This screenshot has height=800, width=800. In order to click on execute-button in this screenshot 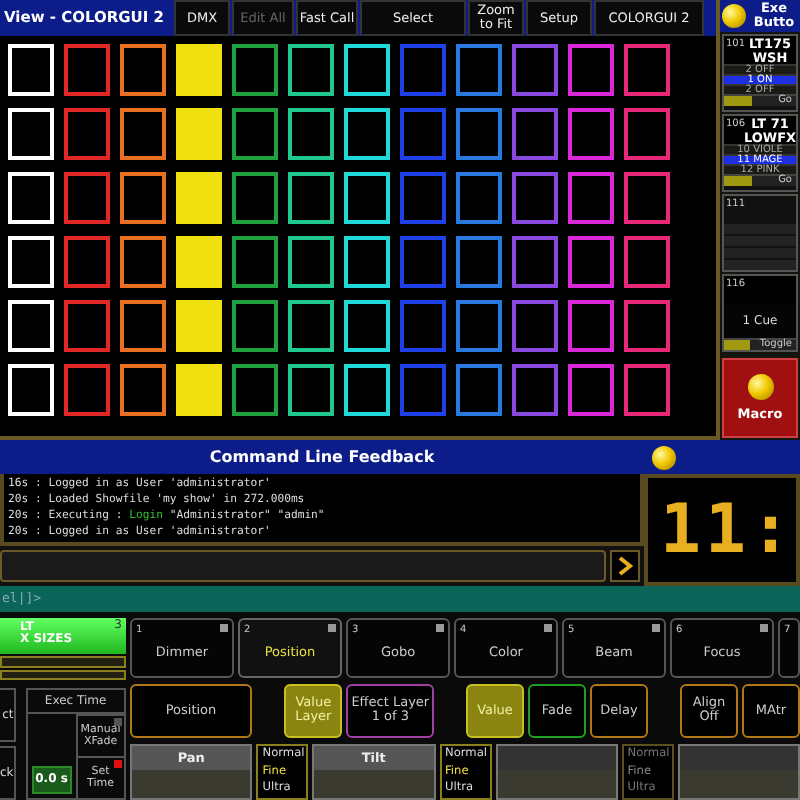, I will do `click(625, 566)`.